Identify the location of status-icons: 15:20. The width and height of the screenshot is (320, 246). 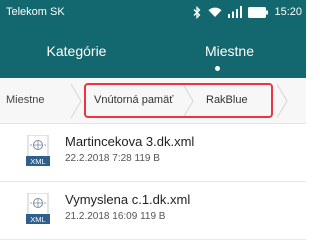
(247, 12).